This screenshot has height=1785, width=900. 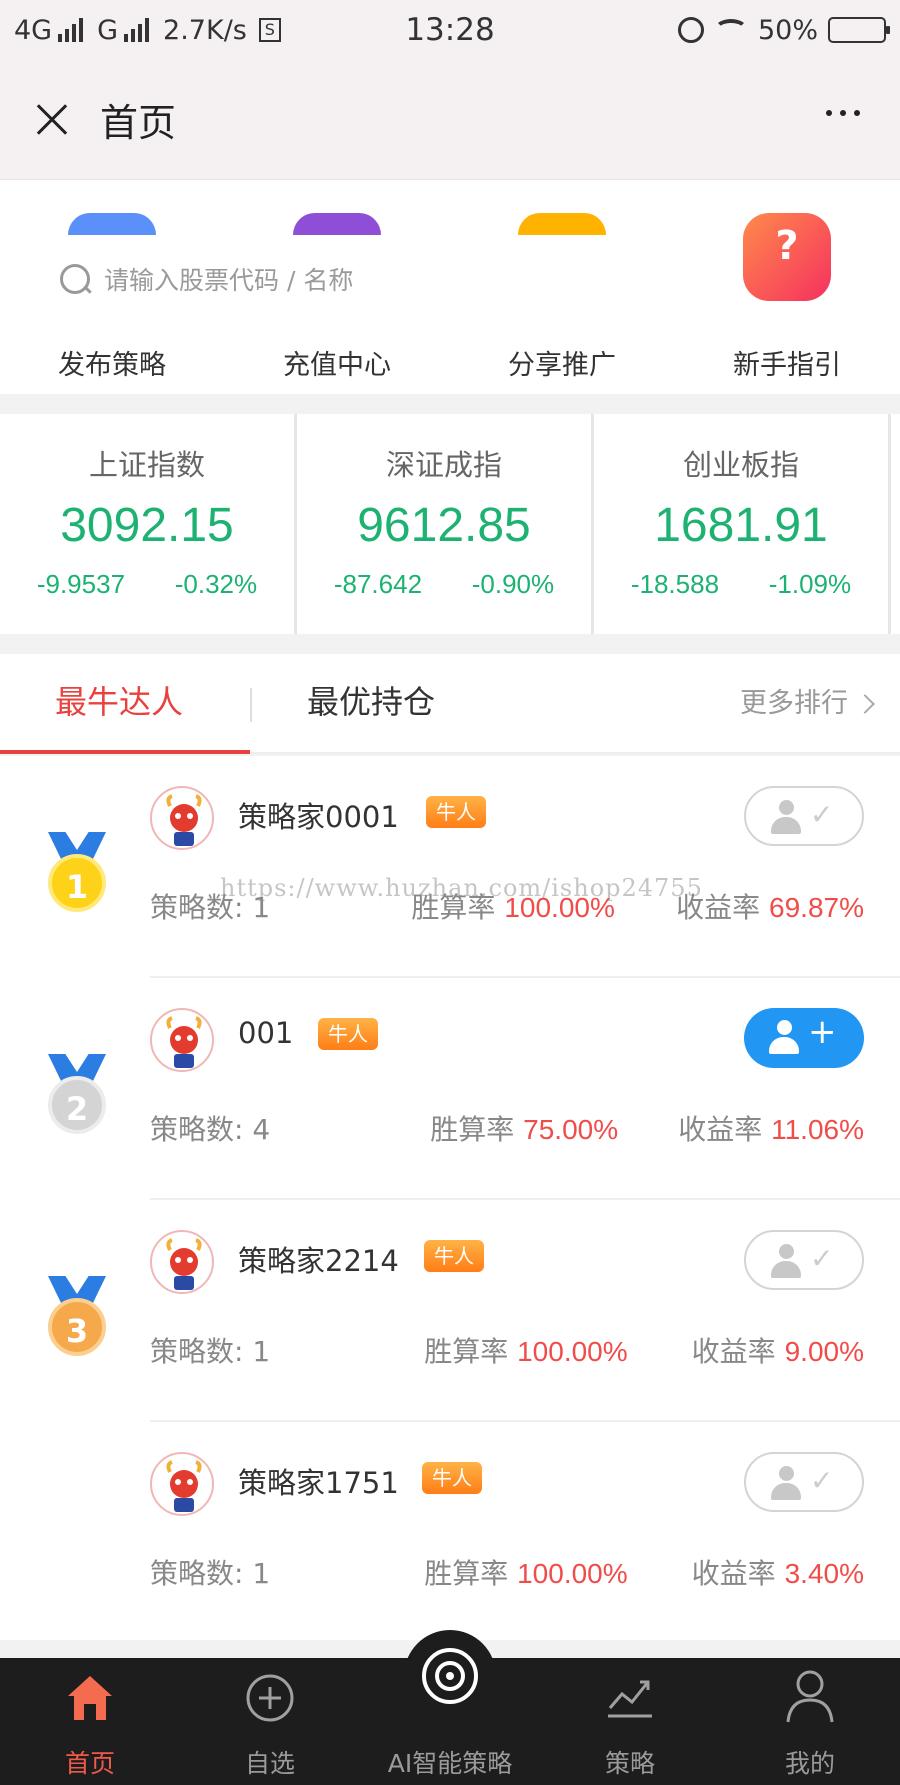 What do you see at coordinates (810, 1721) in the screenshot?
I see `nav-item-profile: 我的` at bounding box center [810, 1721].